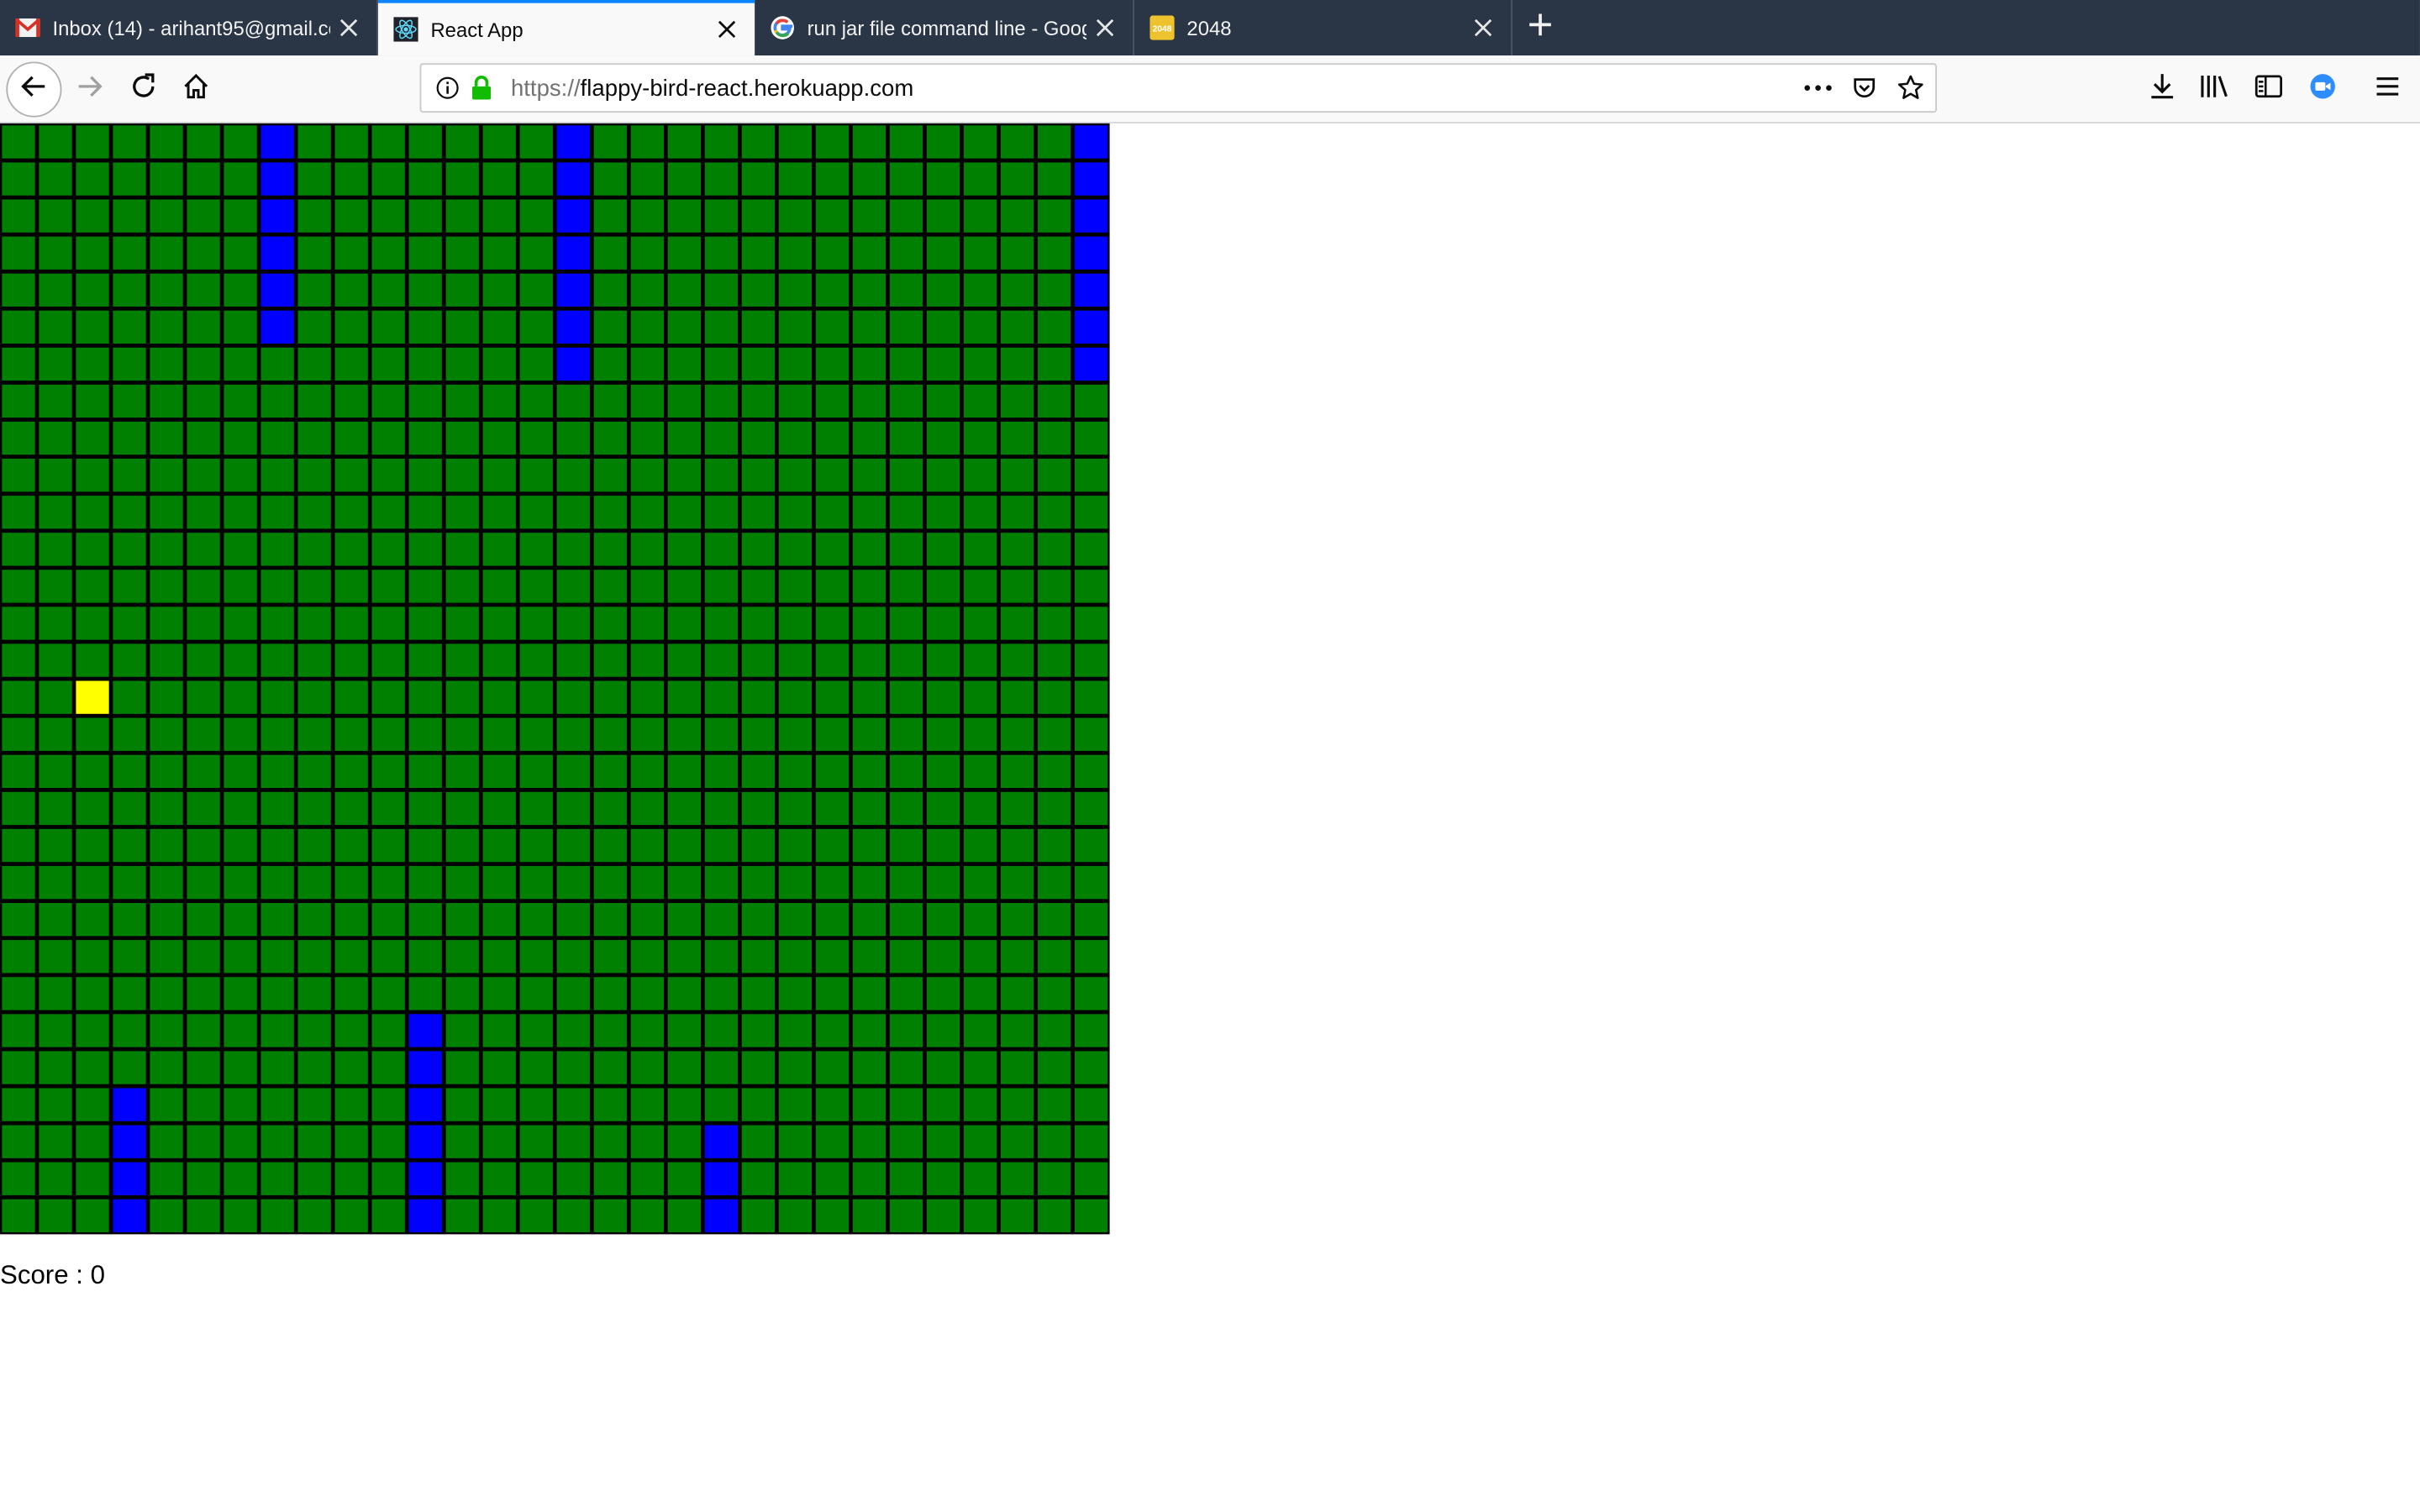 The image size is (2420, 1512). What do you see at coordinates (1911, 88) in the screenshot?
I see `star-icon` at bounding box center [1911, 88].